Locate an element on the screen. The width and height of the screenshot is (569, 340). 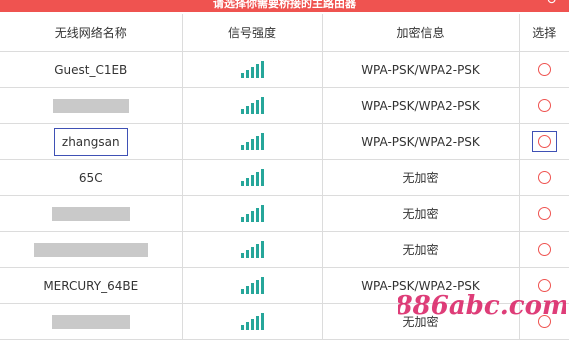
ssid-label: zhangsan is located at coordinates (90, 141).